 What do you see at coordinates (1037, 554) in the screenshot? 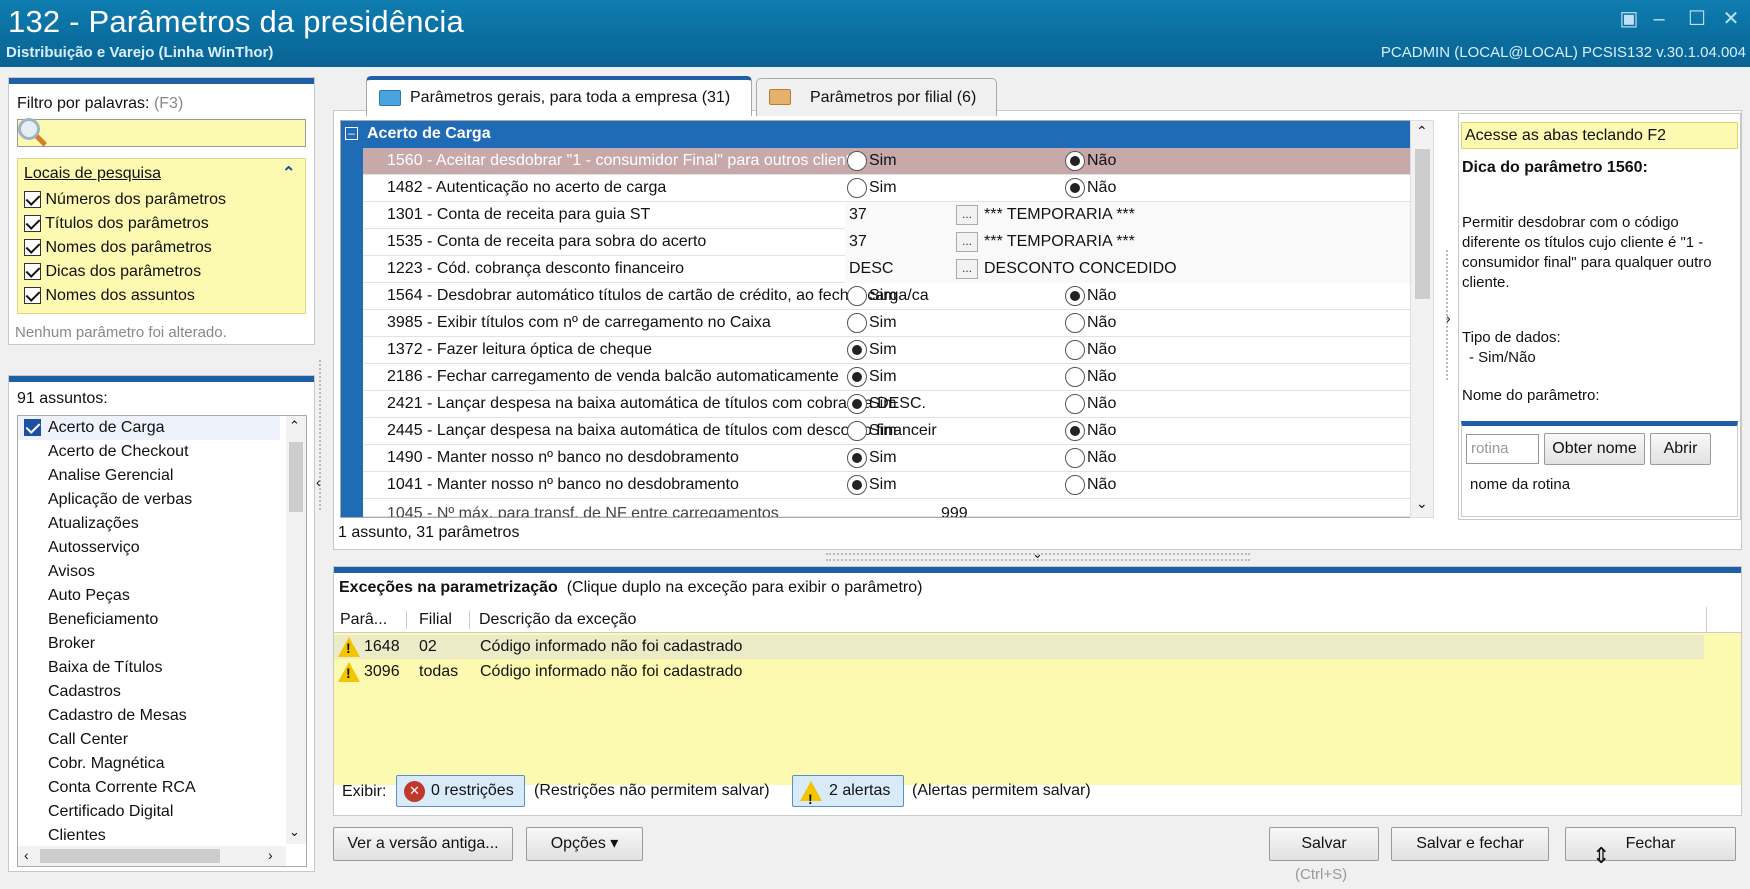
I see `collapse-down-icon: ⌄` at bounding box center [1037, 554].